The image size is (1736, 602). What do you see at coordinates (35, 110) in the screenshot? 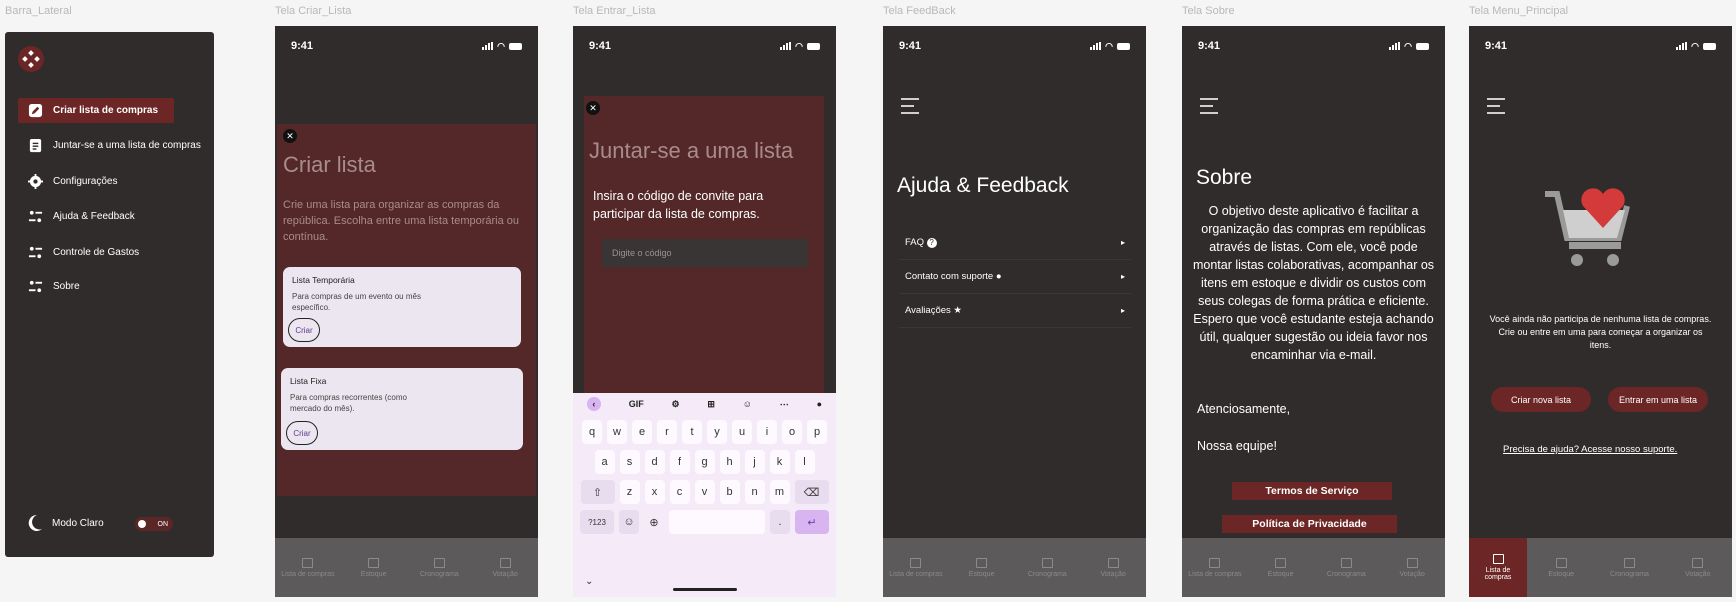
I see `pencil-icon` at bounding box center [35, 110].